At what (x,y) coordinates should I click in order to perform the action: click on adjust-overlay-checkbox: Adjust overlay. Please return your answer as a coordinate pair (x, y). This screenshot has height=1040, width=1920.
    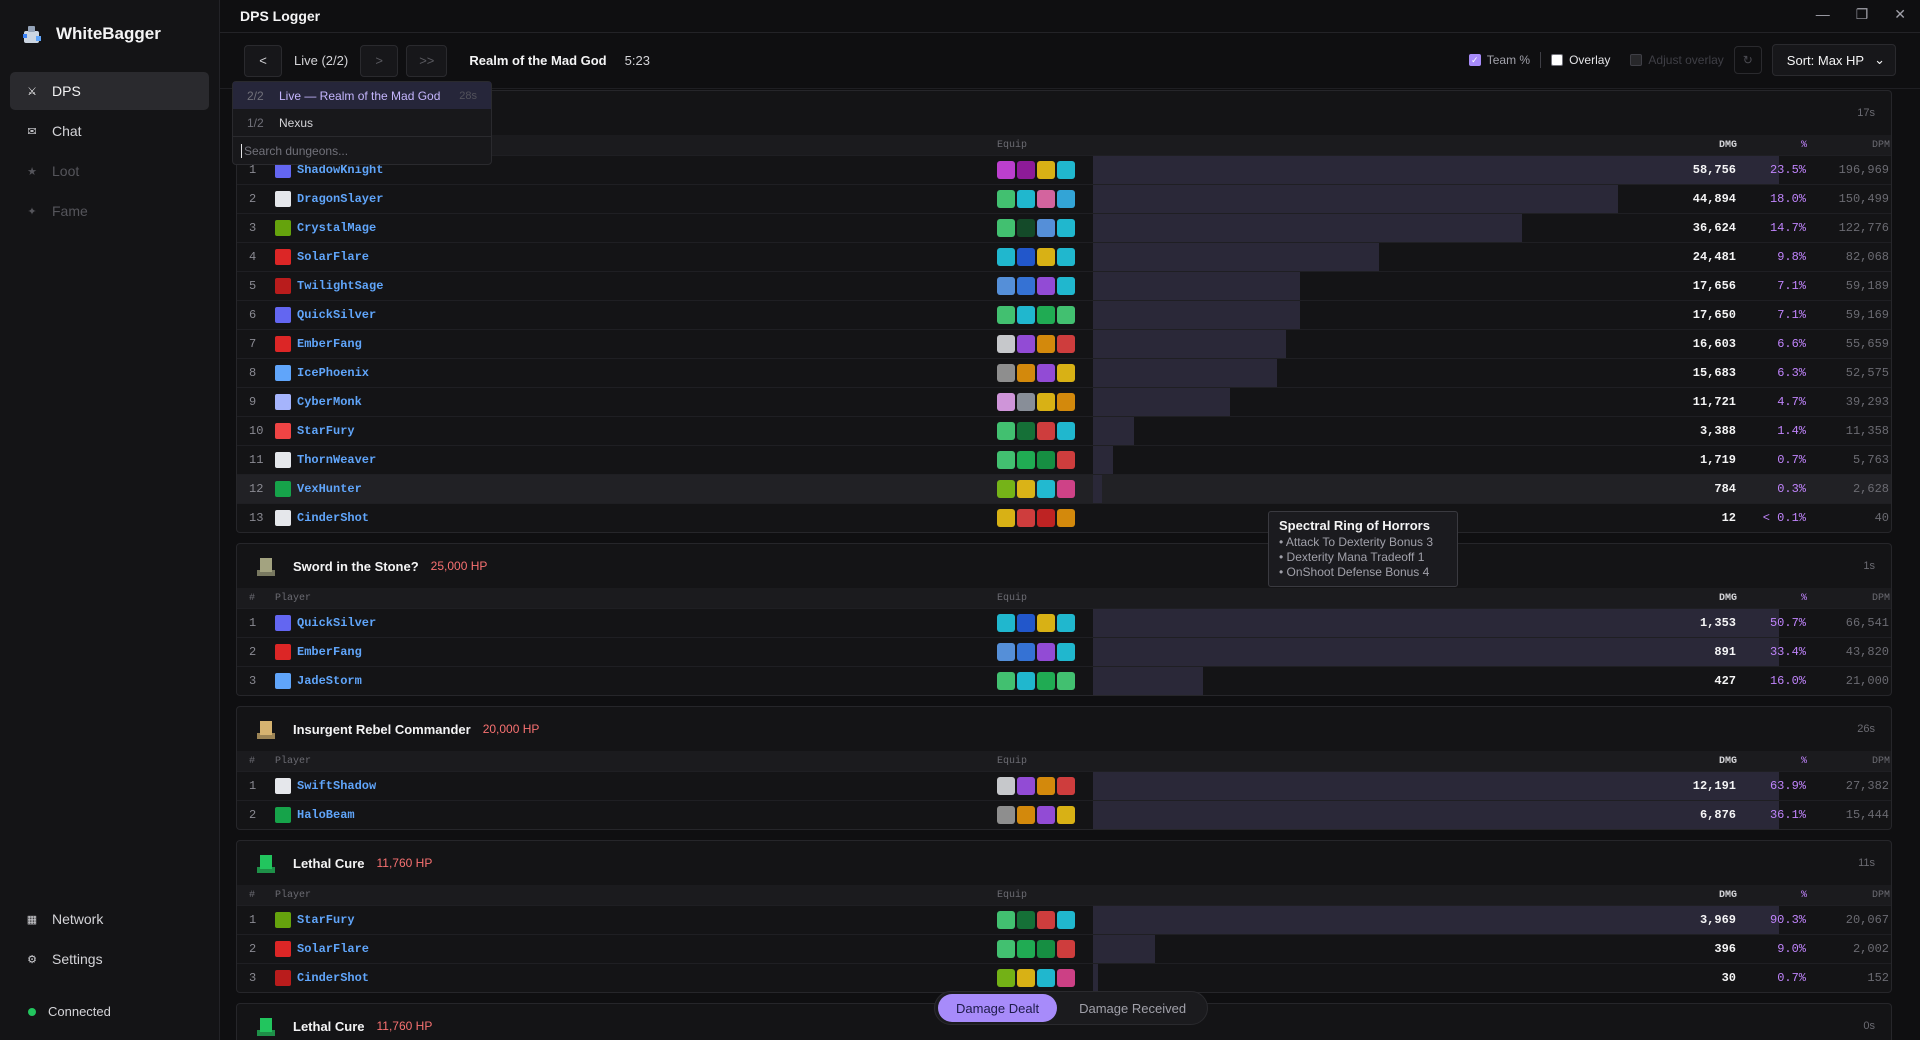
    Looking at the image, I should click on (1677, 60).